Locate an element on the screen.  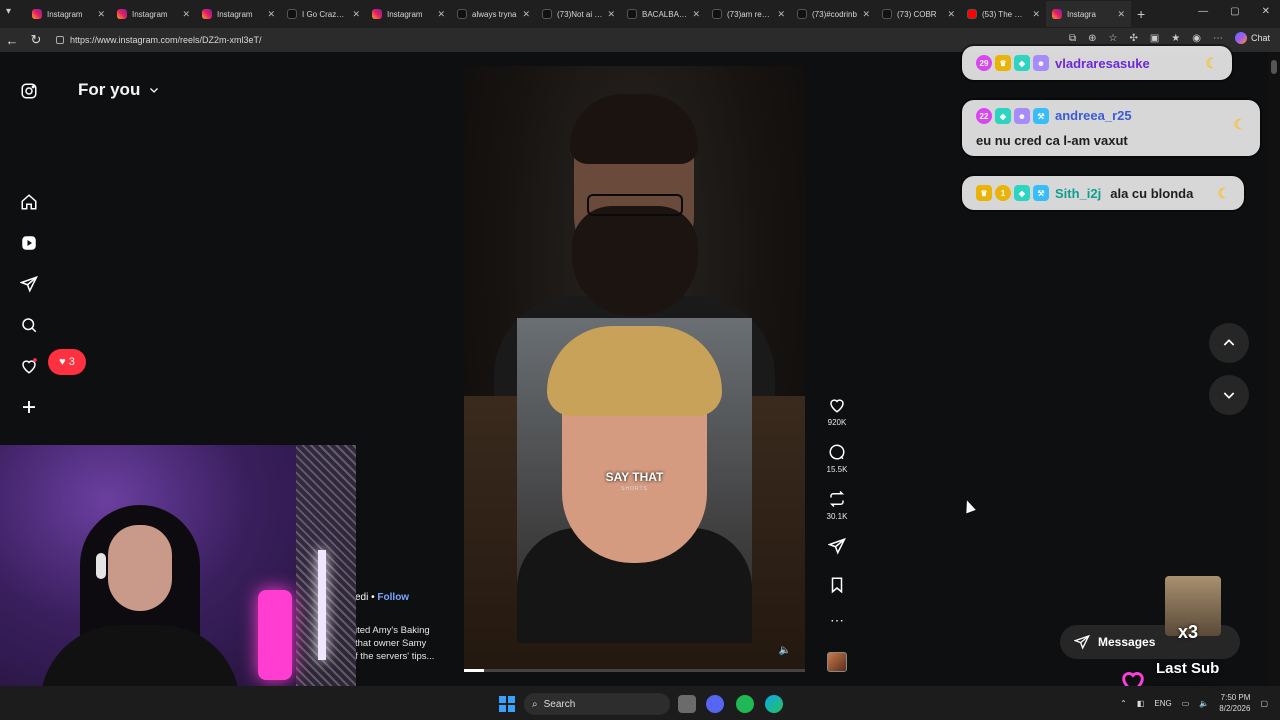
browser-tab: Instagra ✕ is located at coordinates (1088, 14).